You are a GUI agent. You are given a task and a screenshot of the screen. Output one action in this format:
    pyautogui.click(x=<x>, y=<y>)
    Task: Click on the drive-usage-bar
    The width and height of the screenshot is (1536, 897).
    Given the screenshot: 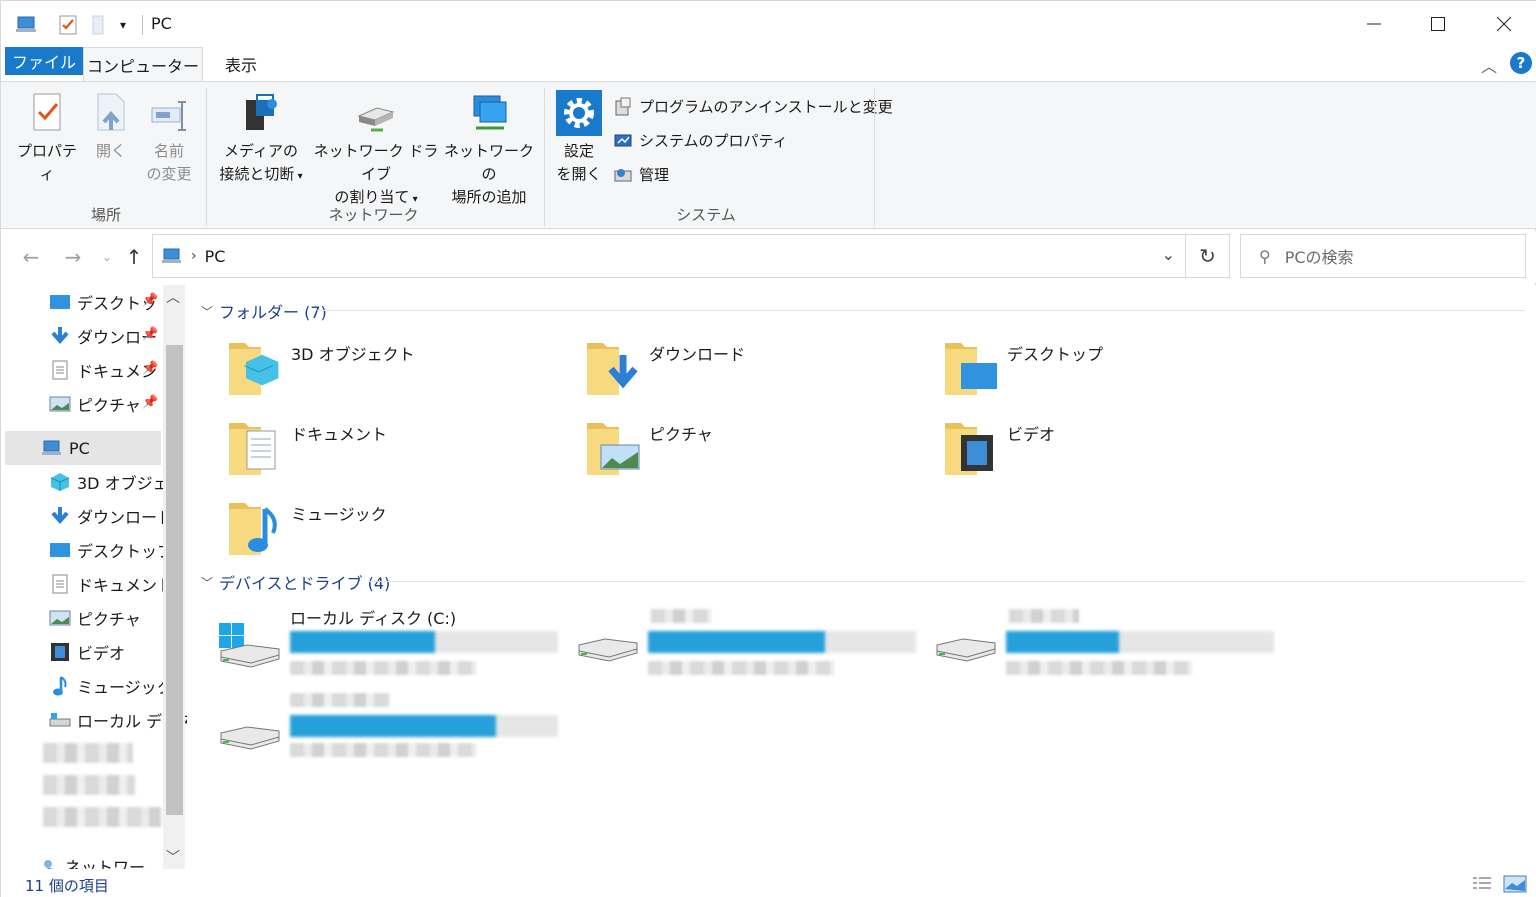 What is the action you would take?
    pyautogui.click(x=424, y=726)
    